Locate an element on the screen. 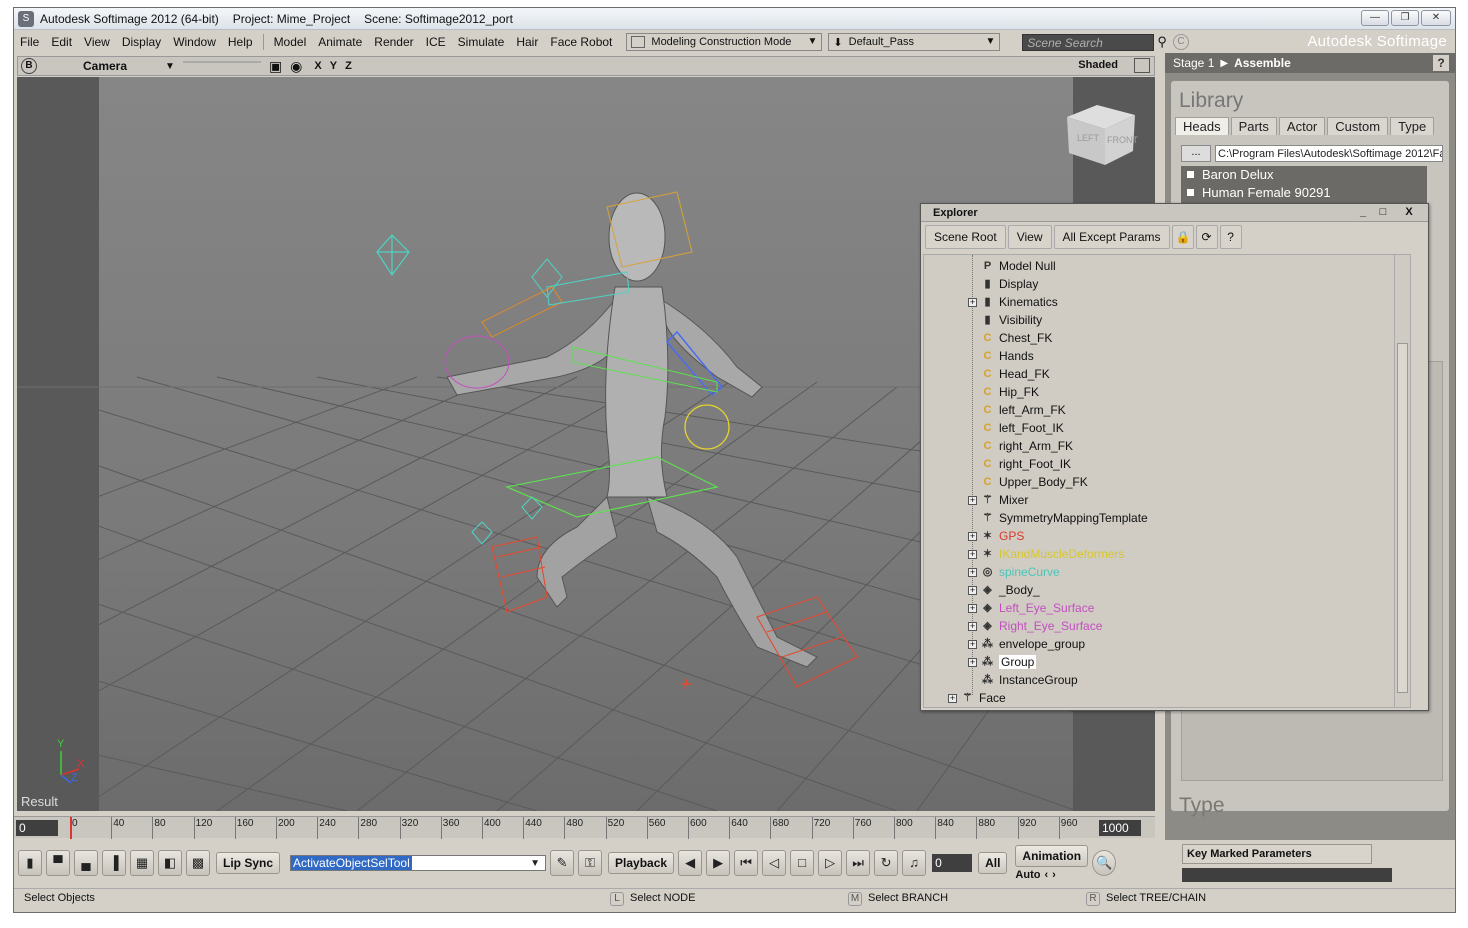 The width and height of the screenshot is (1468, 928). softimage-app-icon: S is located at coordinates (26, 18).